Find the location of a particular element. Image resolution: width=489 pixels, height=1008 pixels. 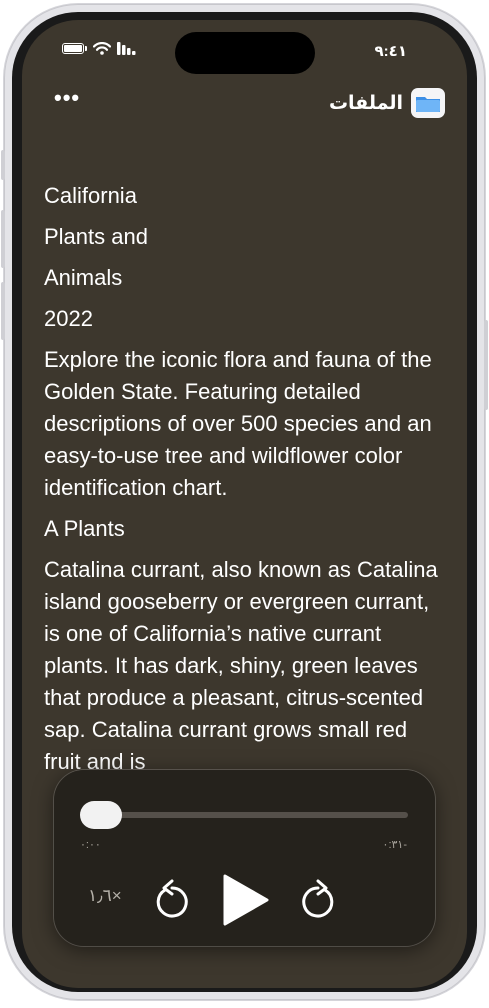

skip-forward-icon is located at coordinates (318, 898).